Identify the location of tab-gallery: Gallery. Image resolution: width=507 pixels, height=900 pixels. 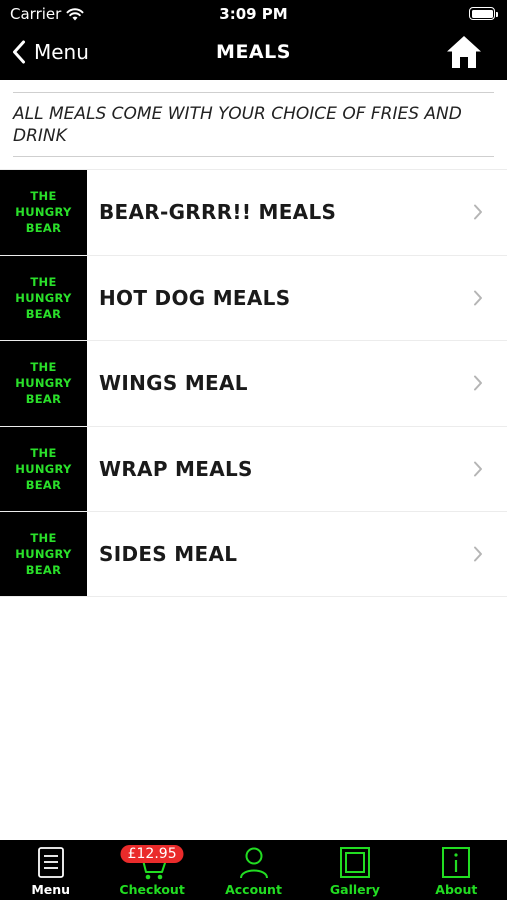
(354, 870).